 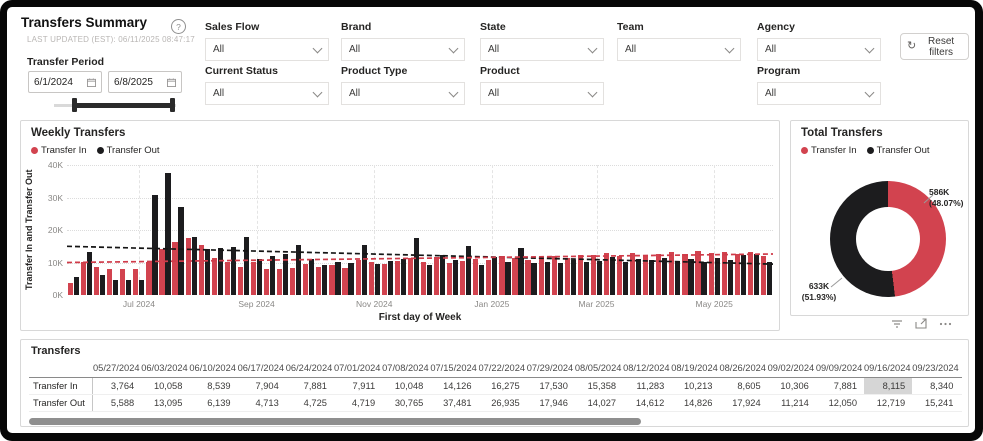 What do you see at coordinates (358, 403) in the screenshot?
I see `table-cell: 4,719` at bounding box center [358, 403].